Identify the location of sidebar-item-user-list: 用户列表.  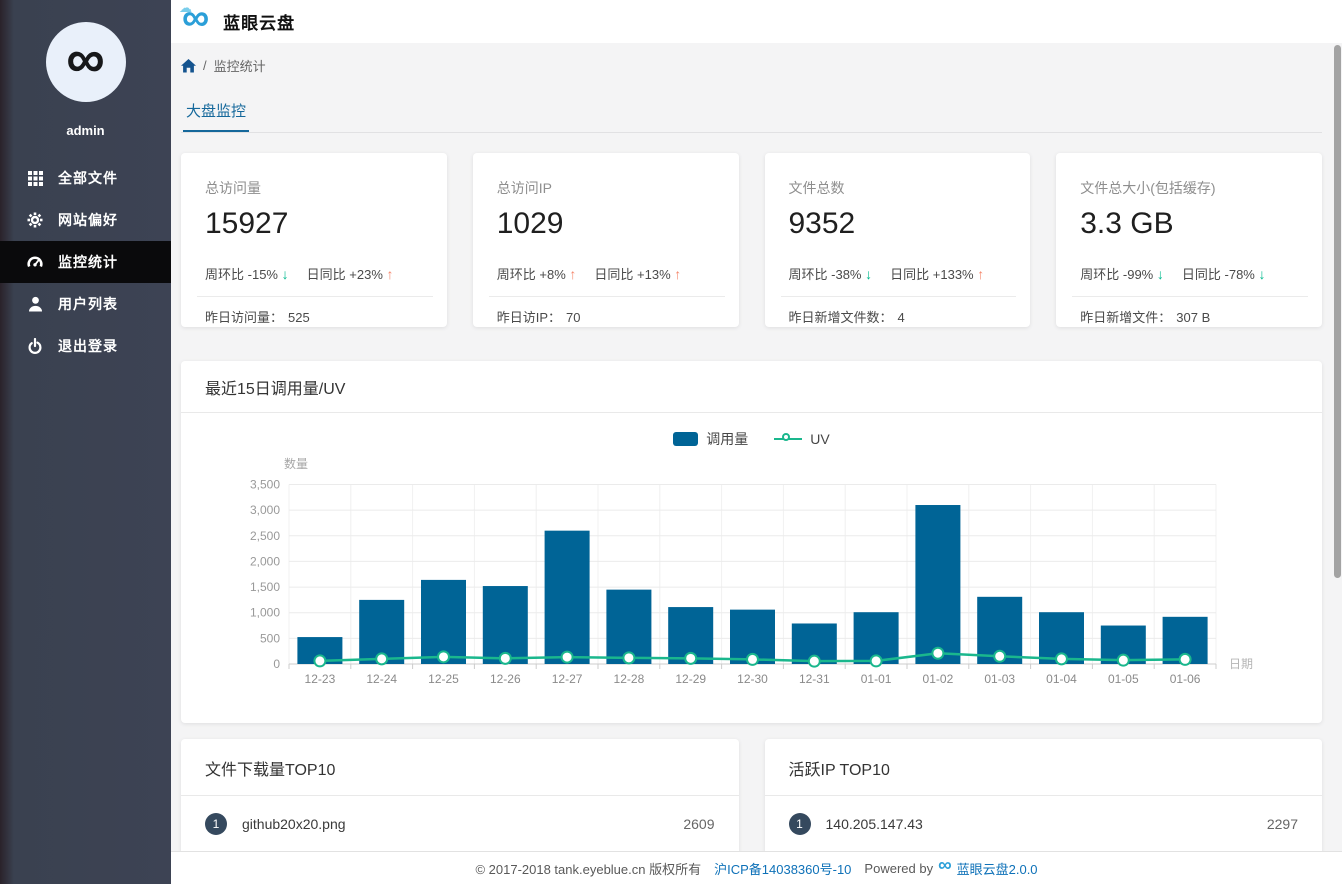
(85, 304).